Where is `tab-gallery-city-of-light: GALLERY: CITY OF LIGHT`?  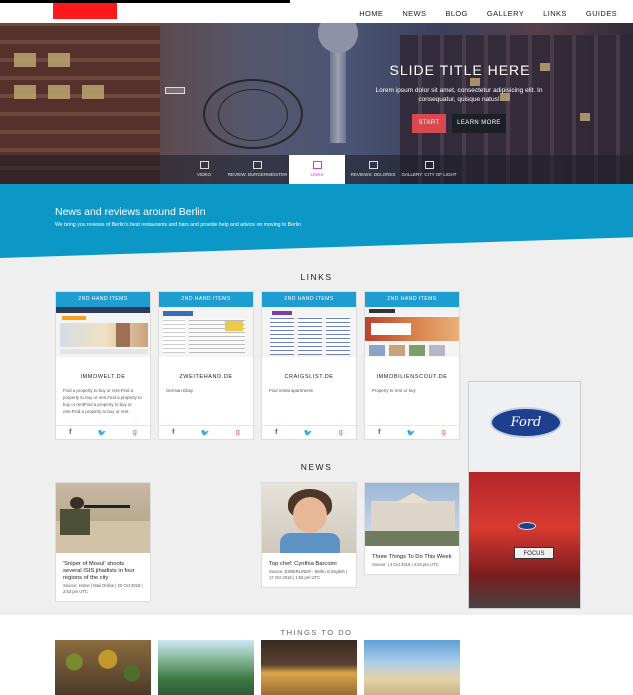
tab-gallery-city-of-light: GALLERY: CITY OF LIGHT is located at coordinates (429, 169).